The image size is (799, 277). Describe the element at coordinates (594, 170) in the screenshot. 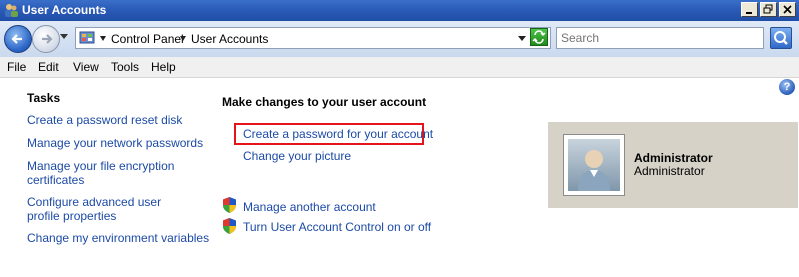

I see `user-silhouette-icon` at that location.